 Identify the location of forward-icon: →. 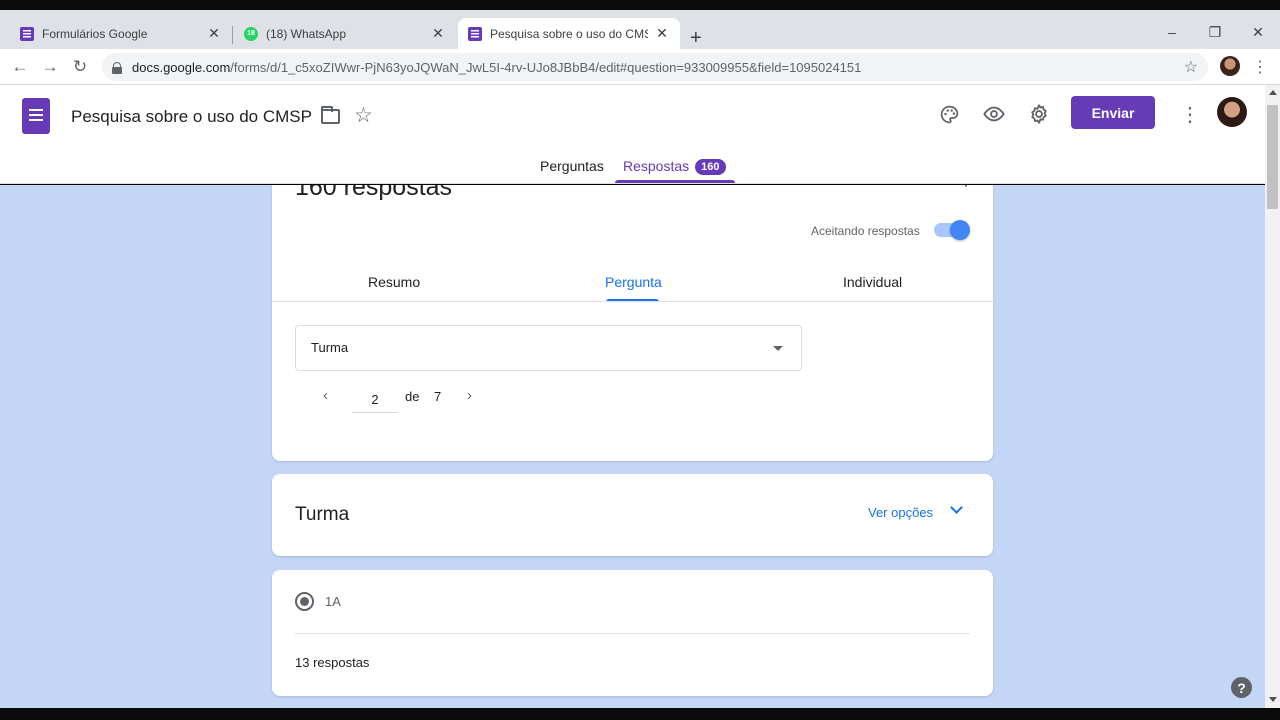
(50, 67).